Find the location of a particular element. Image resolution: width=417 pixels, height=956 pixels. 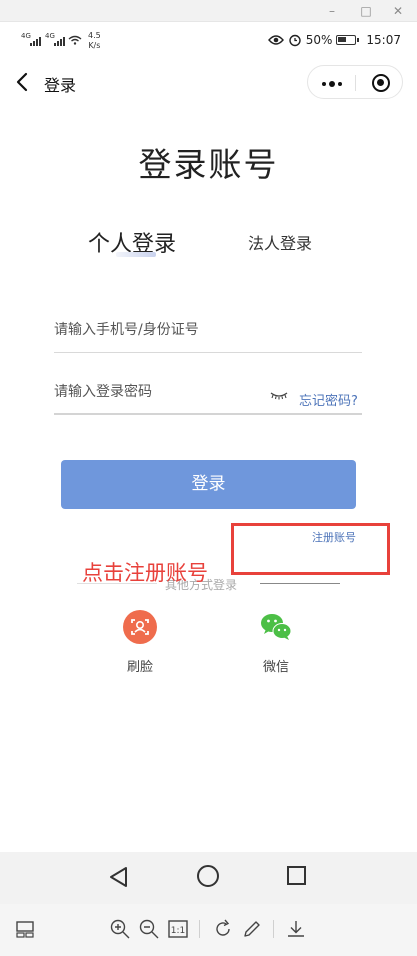

toolbar-separator is located at coordinates (199, 929).